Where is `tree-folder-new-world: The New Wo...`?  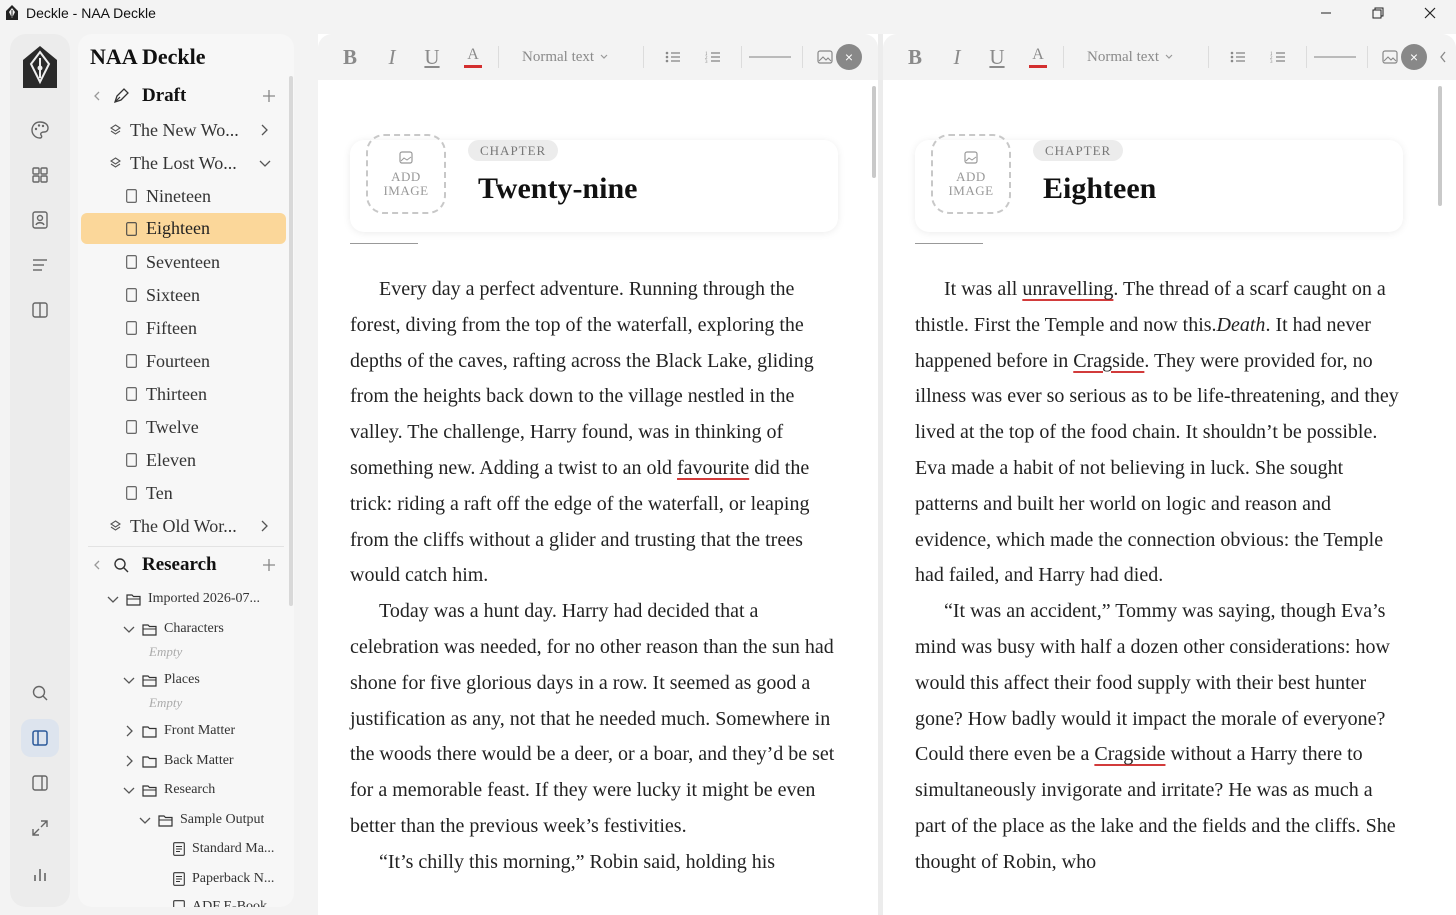 tree-folder-new-world: The New Wo... is located at coordinates (183, 130).